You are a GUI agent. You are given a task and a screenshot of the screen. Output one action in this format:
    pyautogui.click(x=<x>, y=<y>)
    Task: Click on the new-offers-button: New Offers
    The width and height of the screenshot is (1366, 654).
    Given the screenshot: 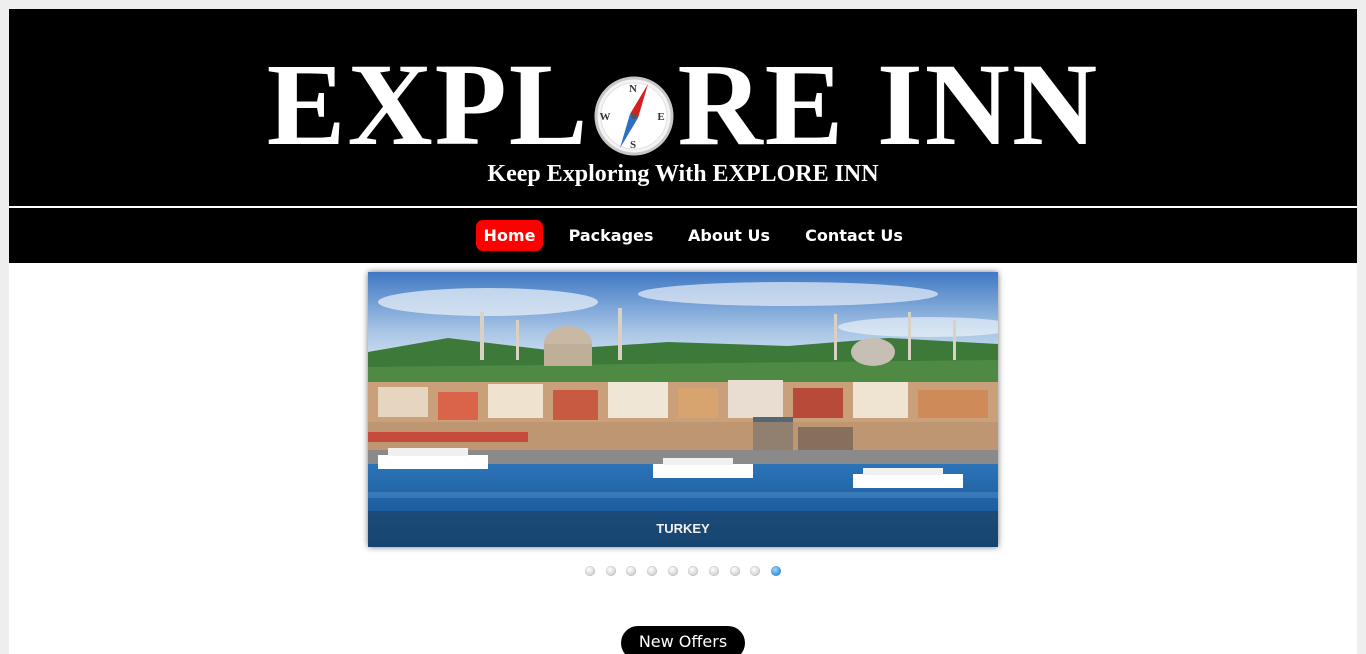 What is the action you would take?
    pyautogui.click(x=683, y=640)
    